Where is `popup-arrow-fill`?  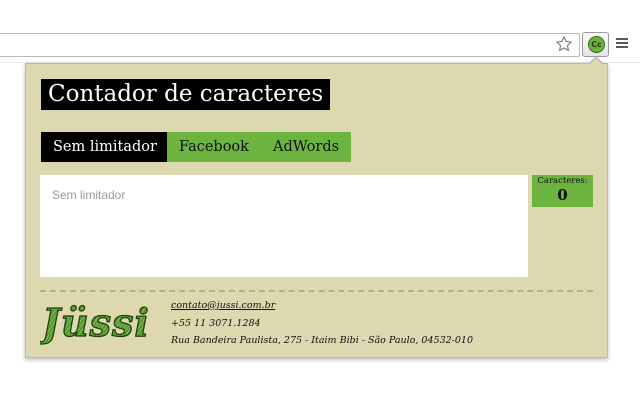 popup-arrow-fill is located at coordinates (596, 61).